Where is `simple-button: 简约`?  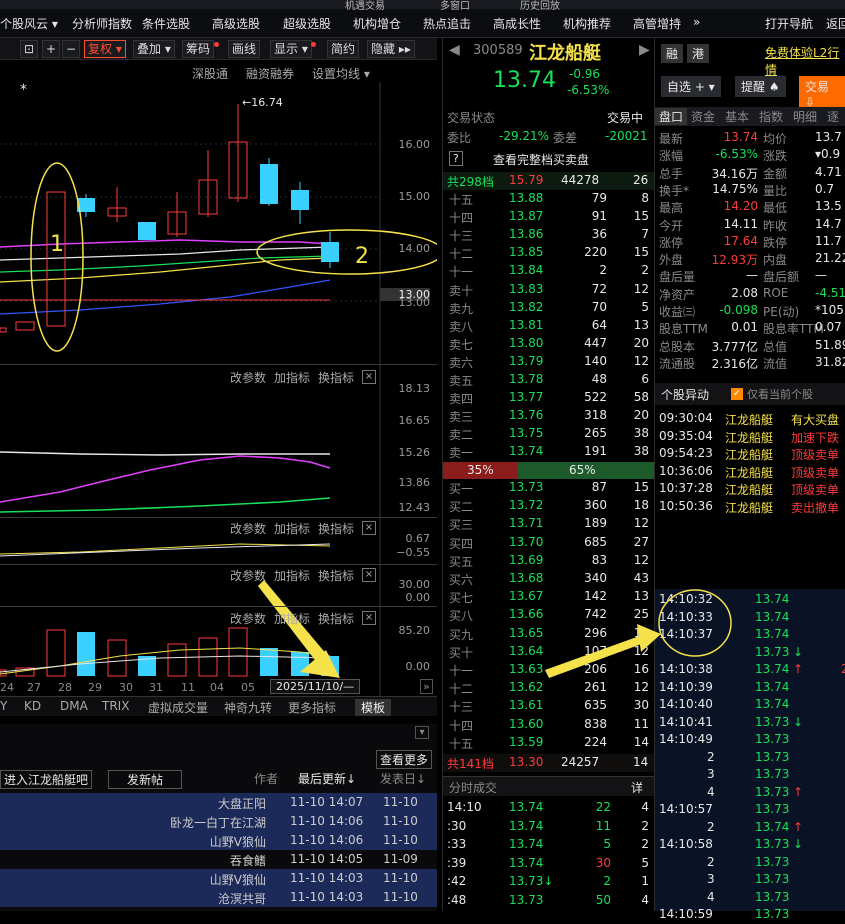
simple-button: 简约 is located at coordinates (343, 49).